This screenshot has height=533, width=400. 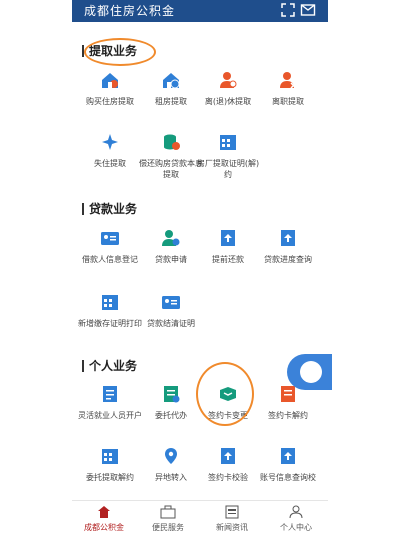 What do you see at coordinates (168, 512) in the screenshot?
I see `briefcase-icon` at bounding box center [168, 512].